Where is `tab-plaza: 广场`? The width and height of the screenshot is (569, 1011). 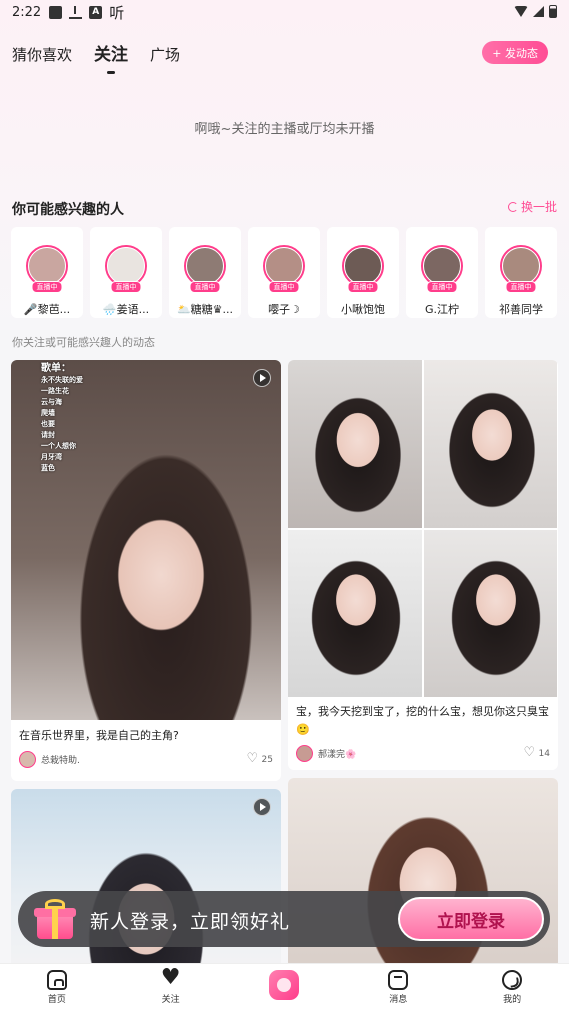
tab-plaza: 广场 is located at coordinates (165, 54).